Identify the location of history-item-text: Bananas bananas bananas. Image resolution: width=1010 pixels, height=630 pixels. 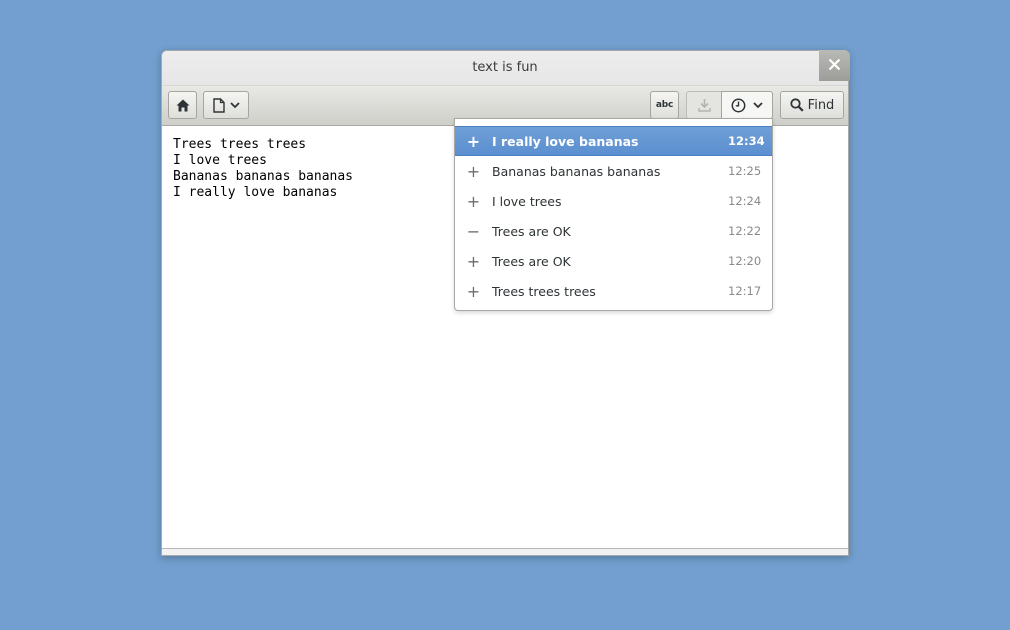
(576, 171).